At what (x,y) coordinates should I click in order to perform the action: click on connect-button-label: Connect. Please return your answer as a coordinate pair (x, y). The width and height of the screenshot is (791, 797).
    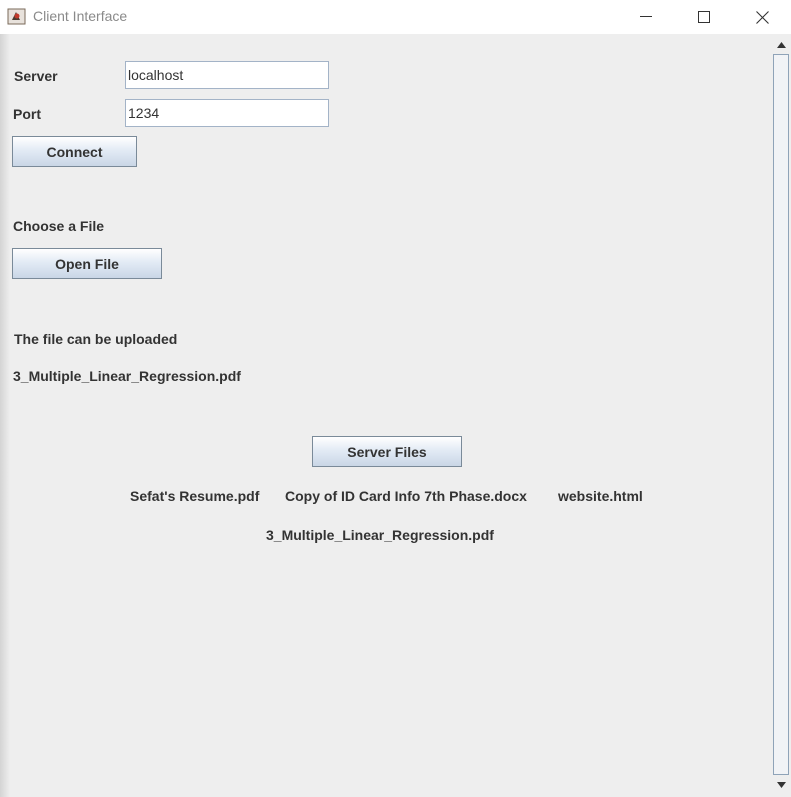
    Looking at the image, I should click on (74, 151).